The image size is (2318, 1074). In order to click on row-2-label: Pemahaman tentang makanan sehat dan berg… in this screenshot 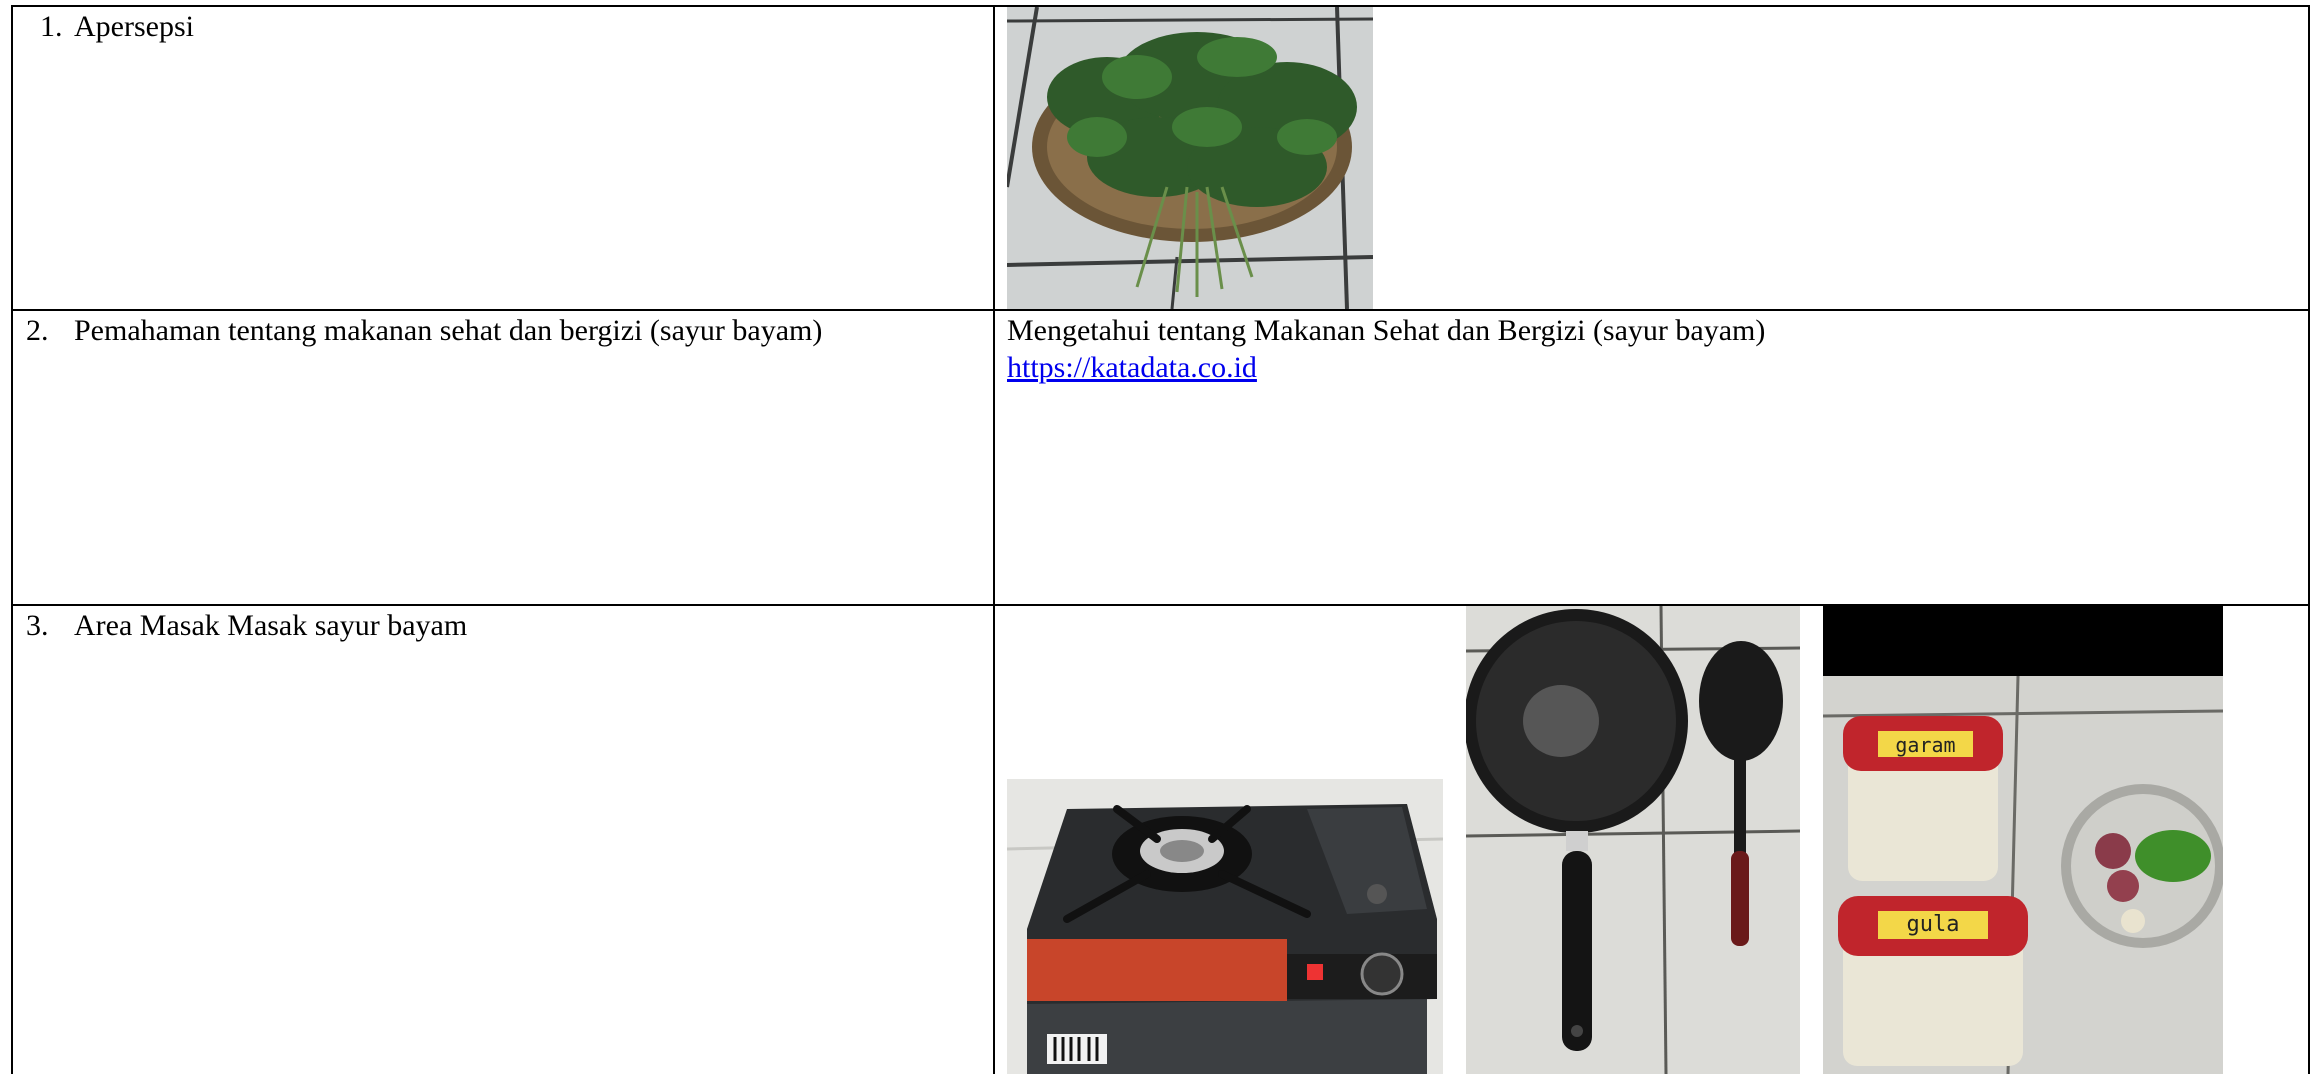, I will do `click(448, 330)`.